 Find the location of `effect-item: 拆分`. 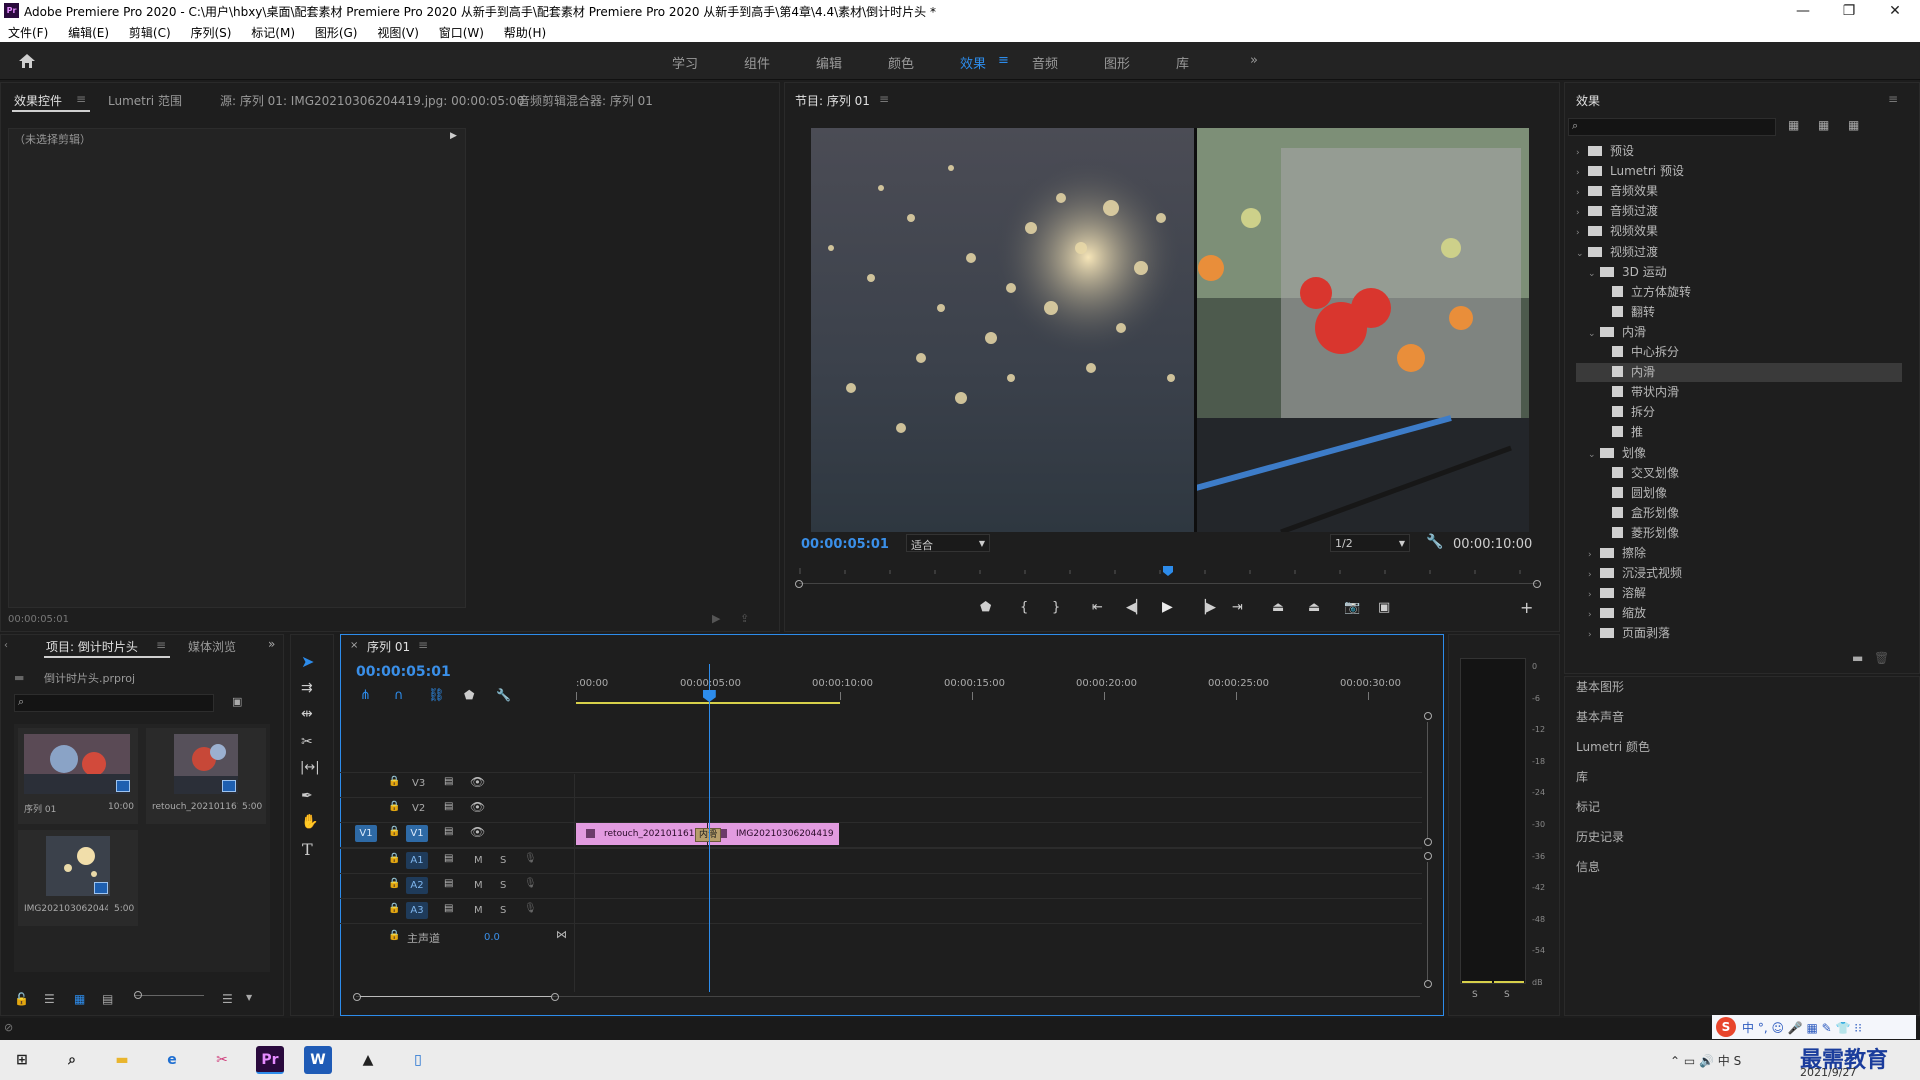

effect-item: 拆分 is located at coordinates (1739, 412).